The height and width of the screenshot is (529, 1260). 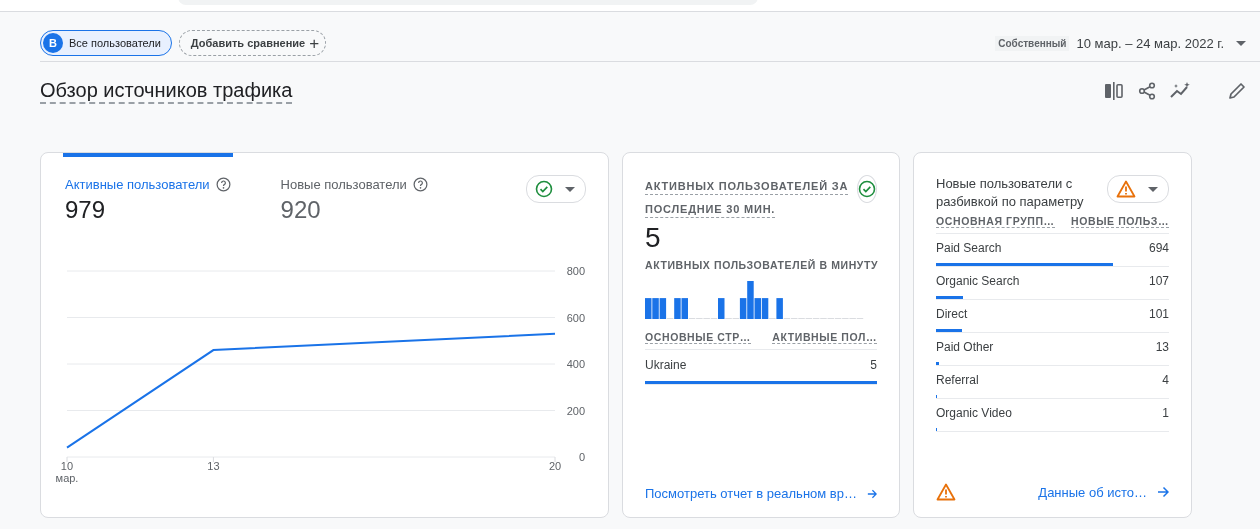 I want to click on row-label: Paid Other, so click(x=965, y=347).